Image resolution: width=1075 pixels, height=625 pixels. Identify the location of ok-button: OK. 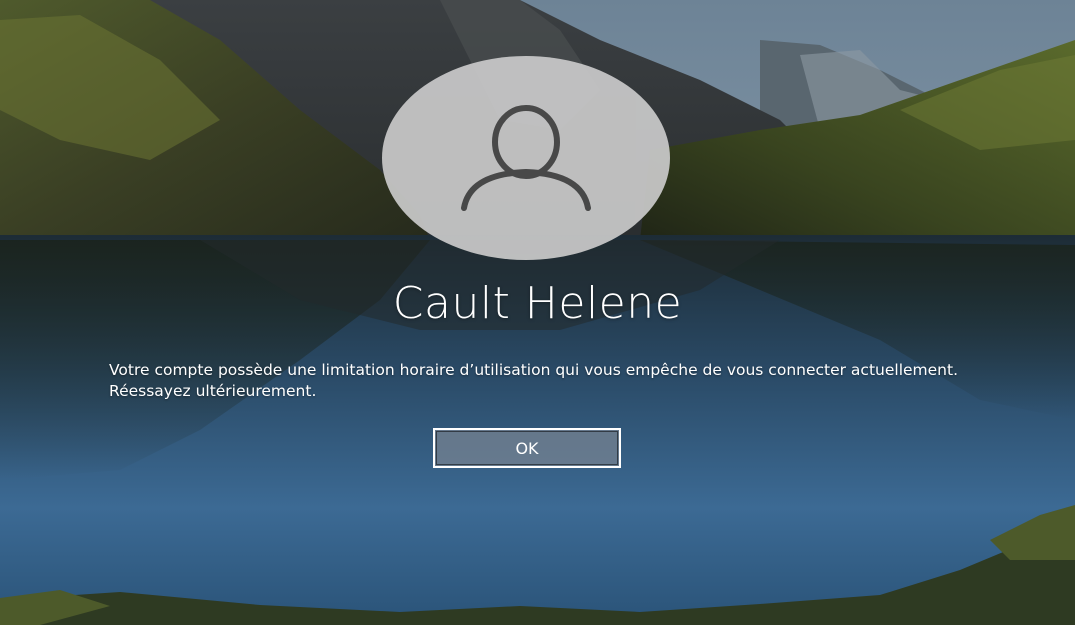
(527, 448).